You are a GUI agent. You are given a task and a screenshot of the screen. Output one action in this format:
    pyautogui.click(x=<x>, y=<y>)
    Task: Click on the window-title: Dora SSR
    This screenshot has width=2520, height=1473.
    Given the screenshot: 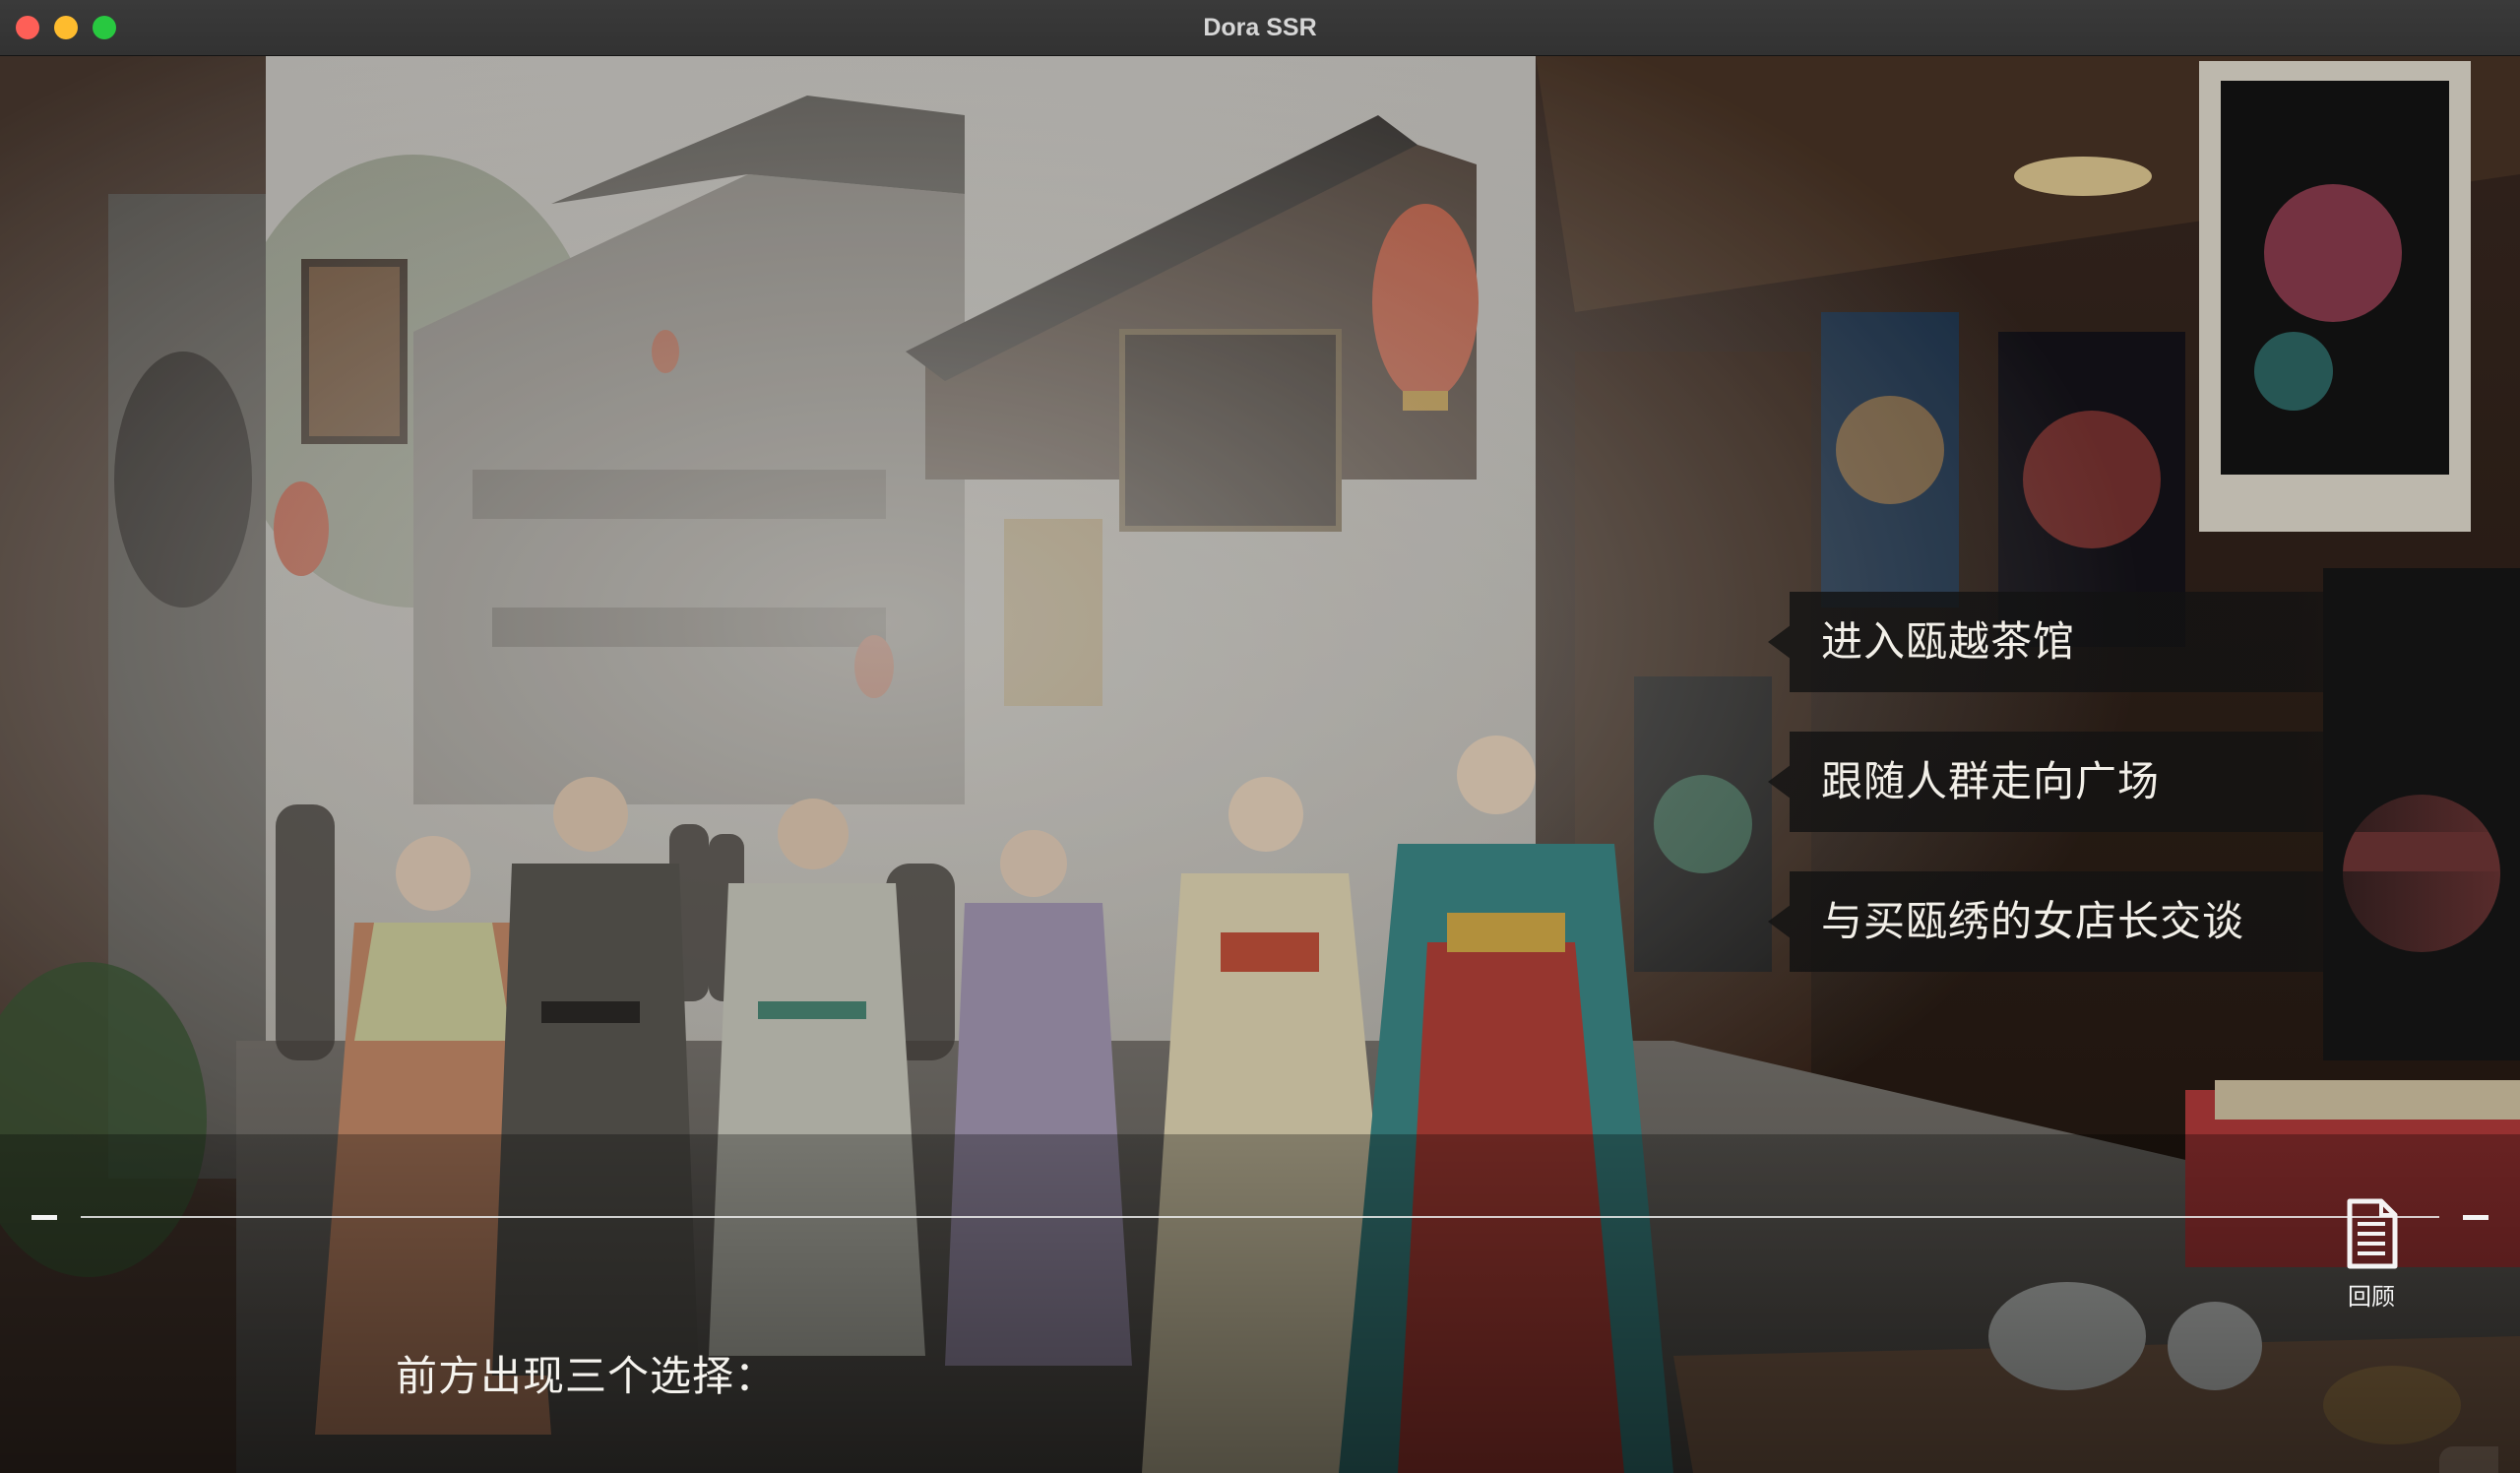 What is the action you would take?
    pyautogui.click(x=1260, y=27)
    